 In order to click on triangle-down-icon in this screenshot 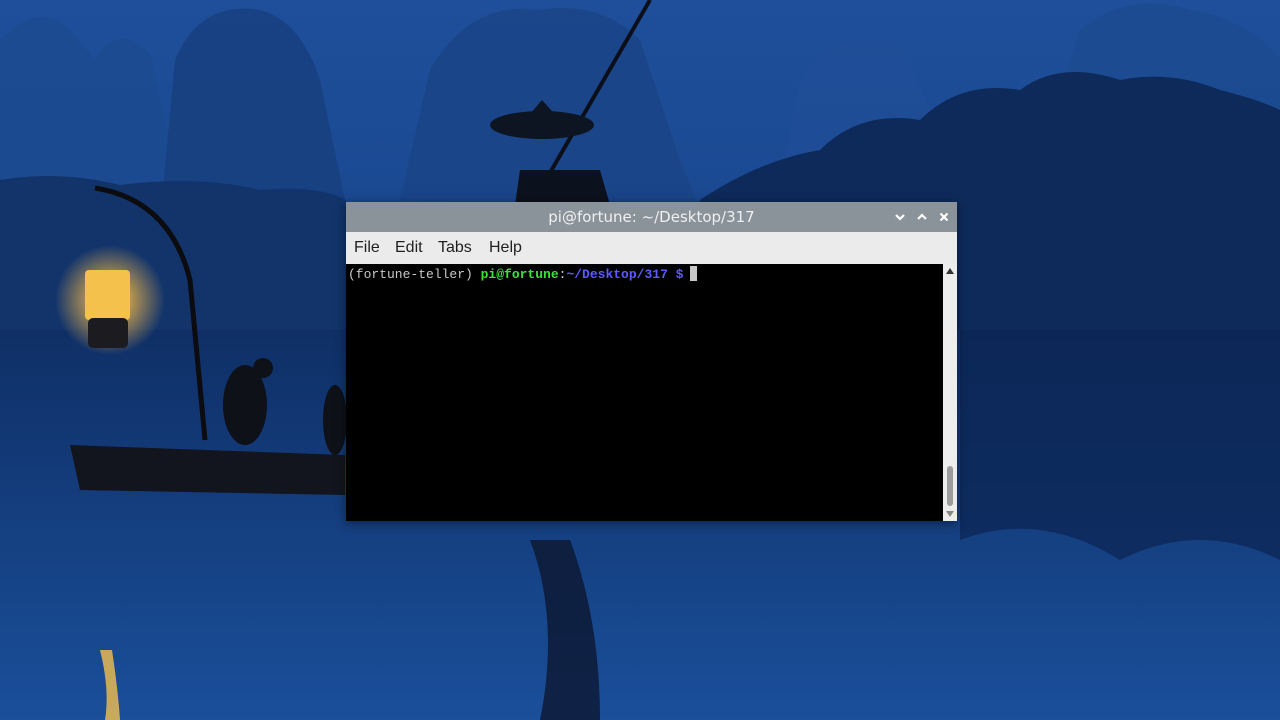, I will do `click(950, 514)`.